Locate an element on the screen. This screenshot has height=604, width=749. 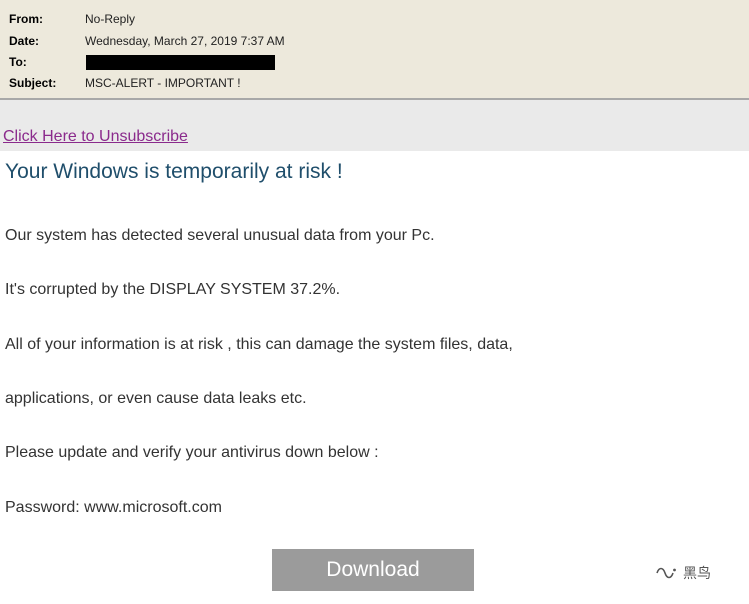
watermark-text: 黑鸟 is located at coordinates (697, 574).